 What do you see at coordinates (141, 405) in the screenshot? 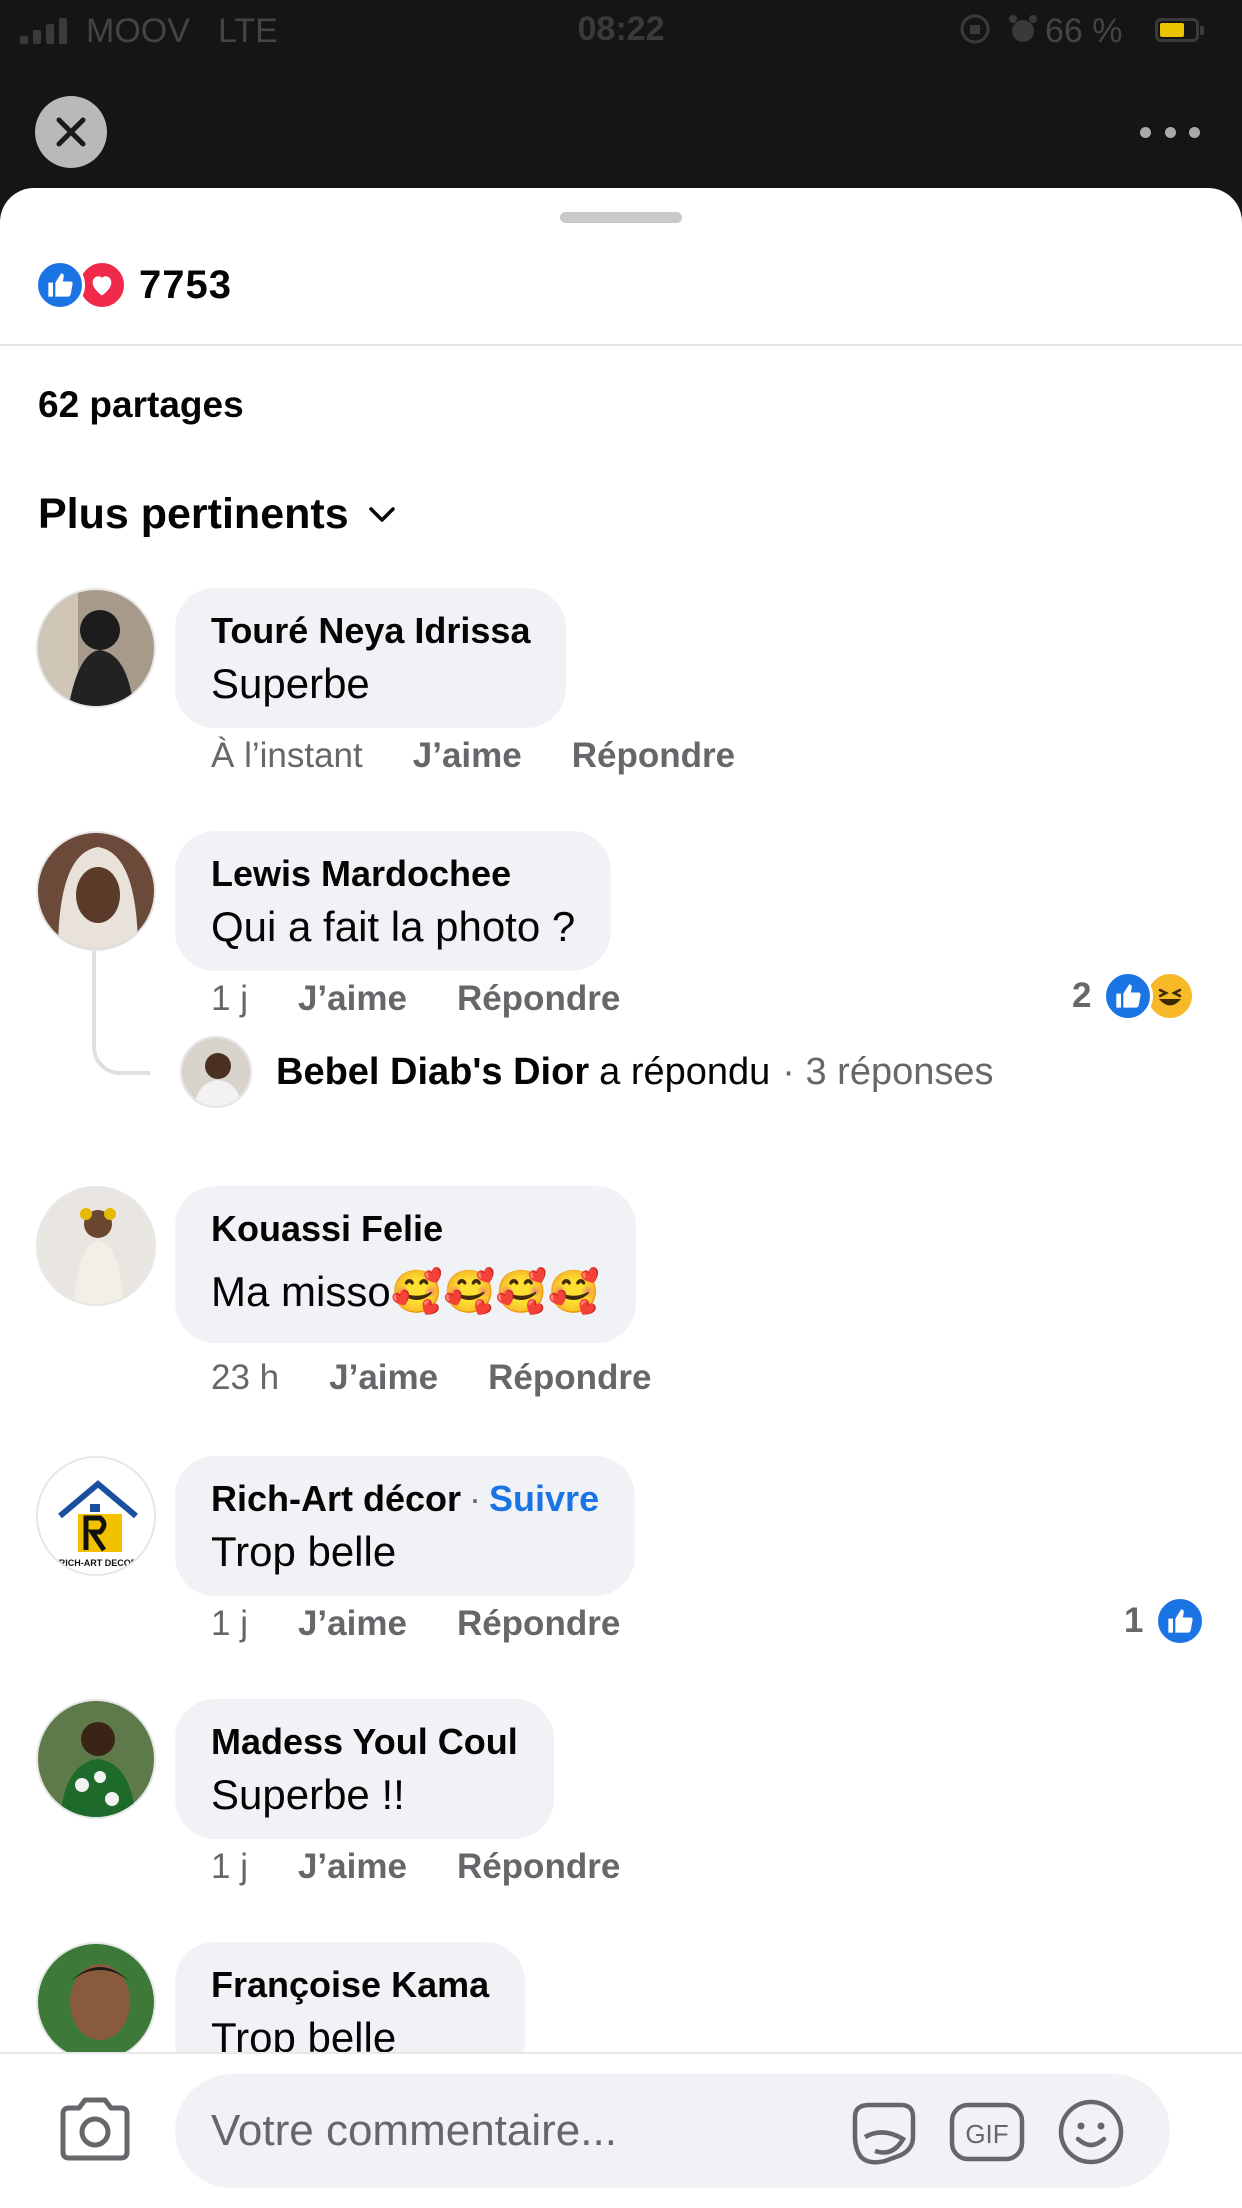
I see `shares-count: 62 partages` at bounding box center [141, 405].